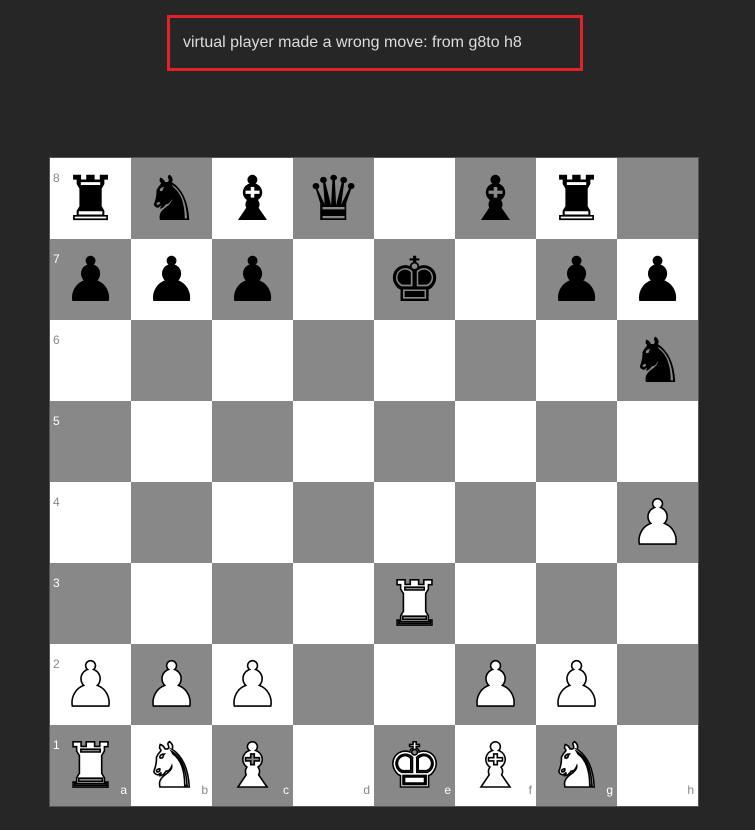 The image size is (755, 830). What do you see at coordinates (171, 603) in the screenshot?
I see `square-b3` at bounding box center [171, 603].